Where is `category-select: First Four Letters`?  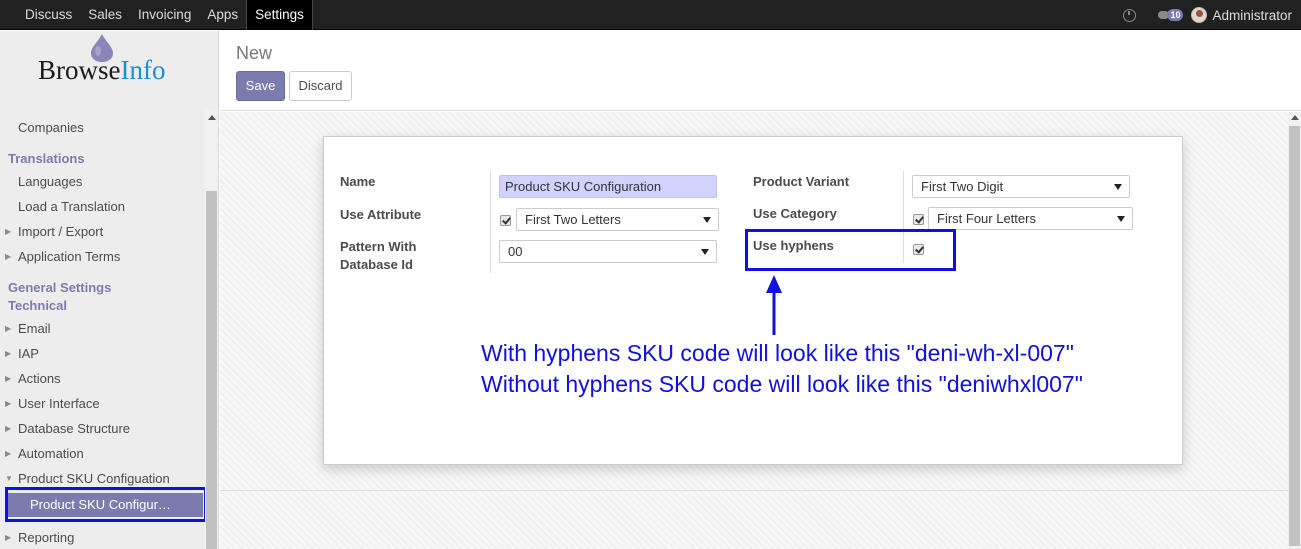
category-select: First Four Letters is located at coordinates (1030, 218).